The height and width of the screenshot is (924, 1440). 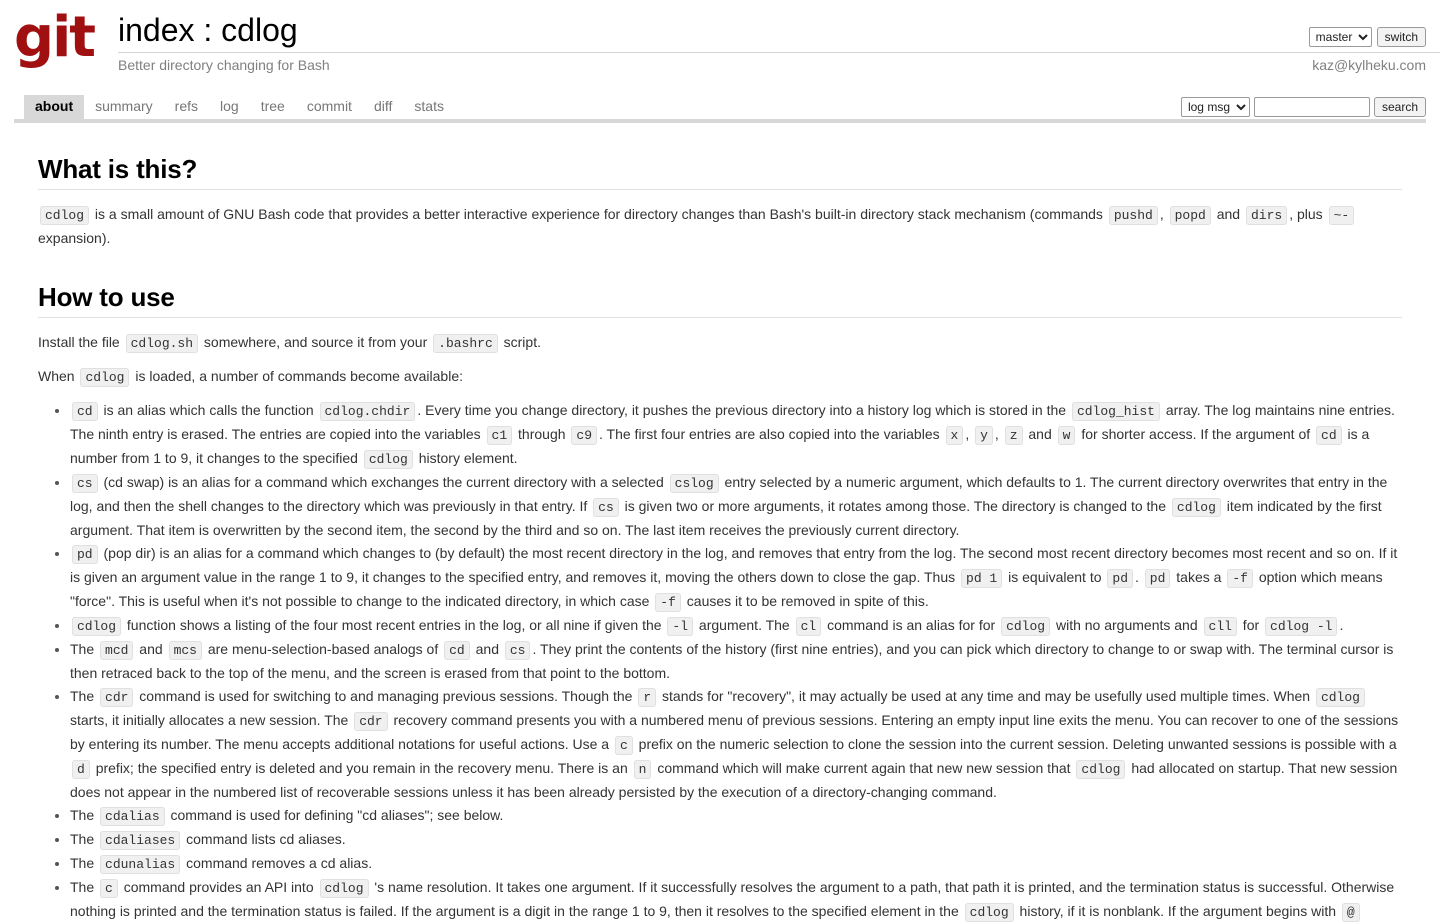 I want to click on search-input, so click(x=1311, y=107).